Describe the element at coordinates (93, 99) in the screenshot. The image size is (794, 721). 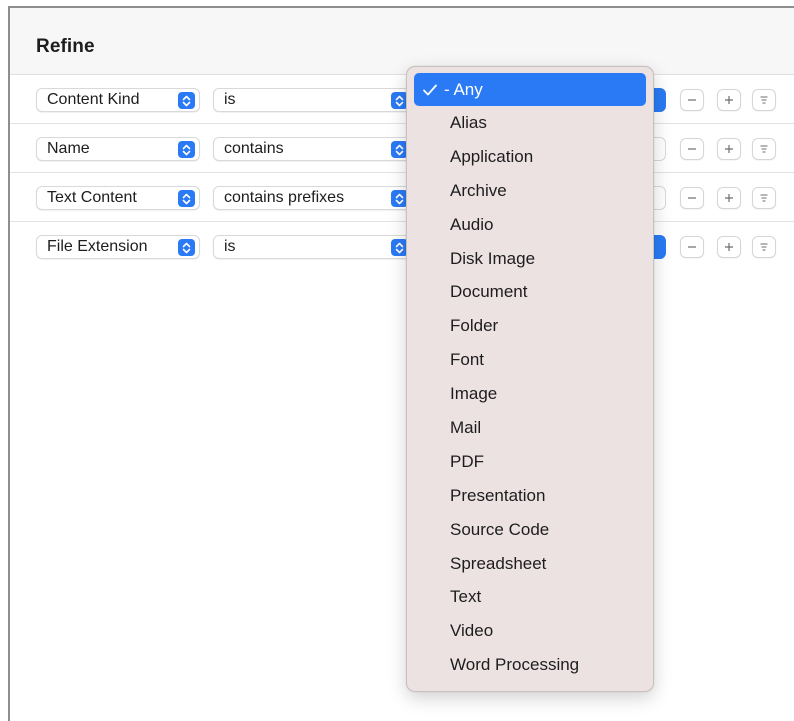
I see `attribute-label: Content Kind` at that location.